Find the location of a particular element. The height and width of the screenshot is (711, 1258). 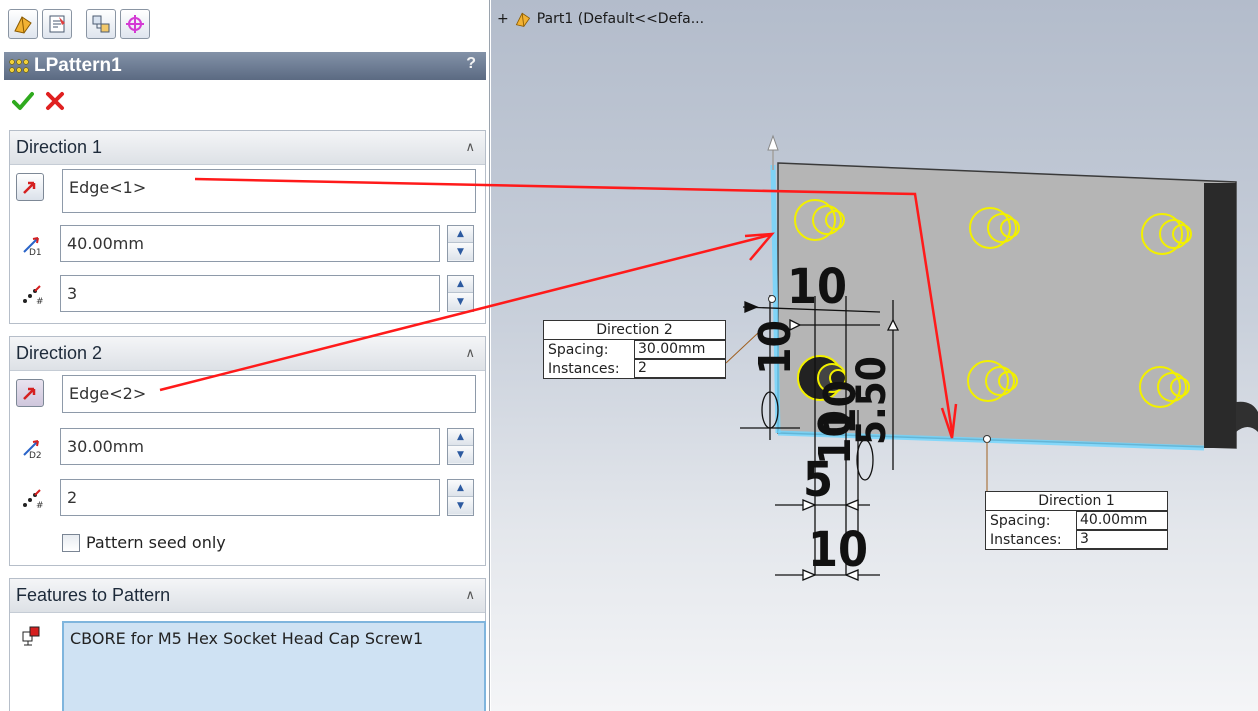

configuration-manager-tab is located at coordinates (101, 24).